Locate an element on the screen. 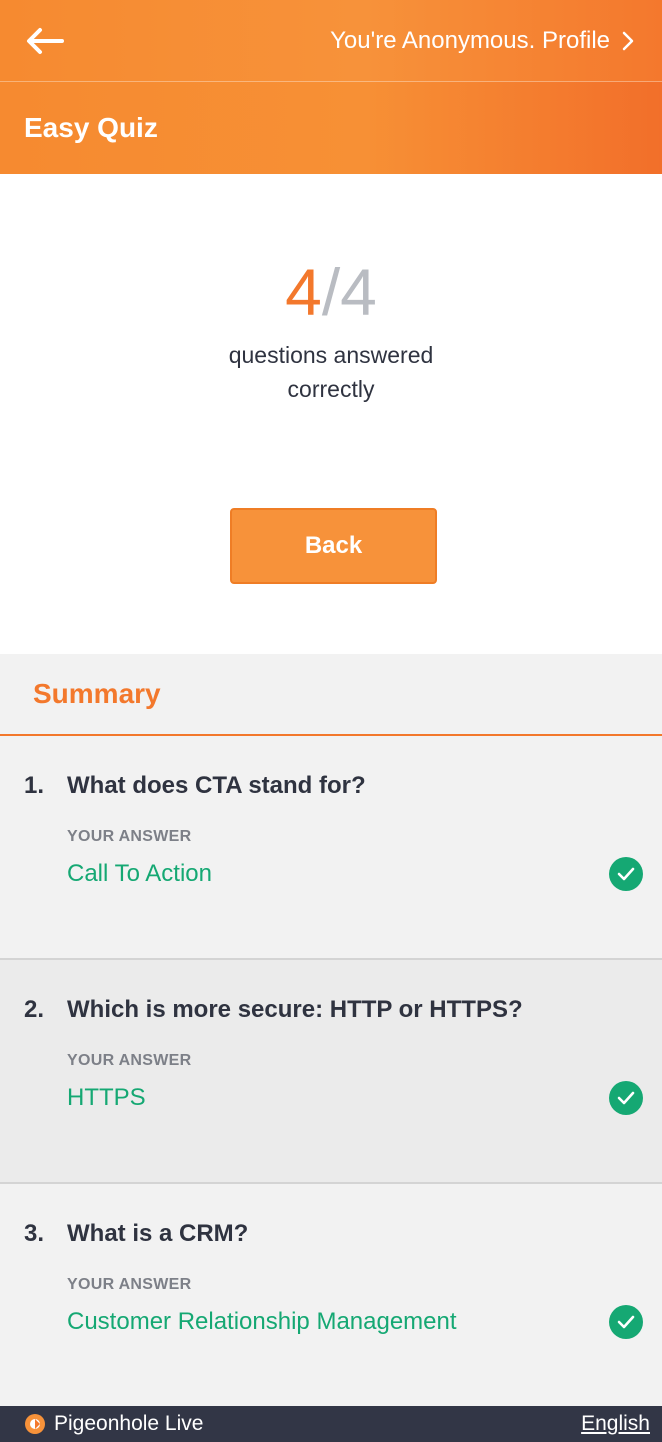 The image size is (662, 1442). profile-link-label: You're Anonymous. Profile is located at coordinates (470, 40).